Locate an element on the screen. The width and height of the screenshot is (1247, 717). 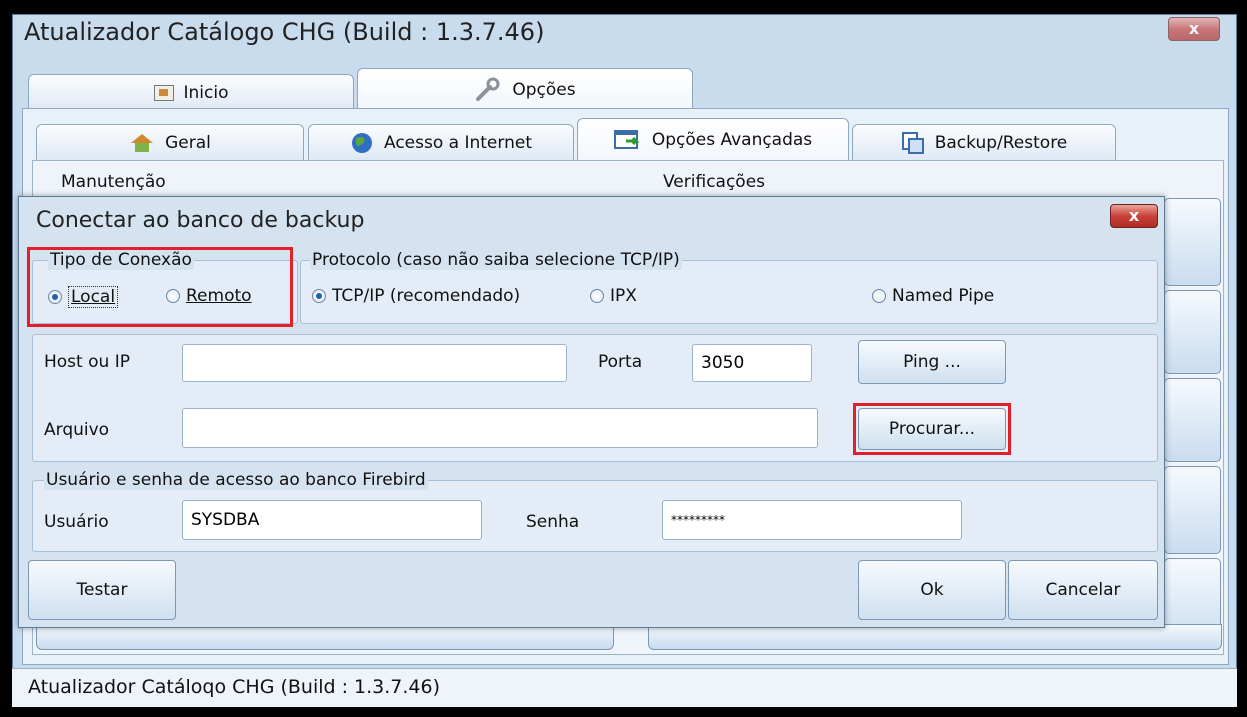
tab-inicio: Inicio is located at coordinates (191, 92).